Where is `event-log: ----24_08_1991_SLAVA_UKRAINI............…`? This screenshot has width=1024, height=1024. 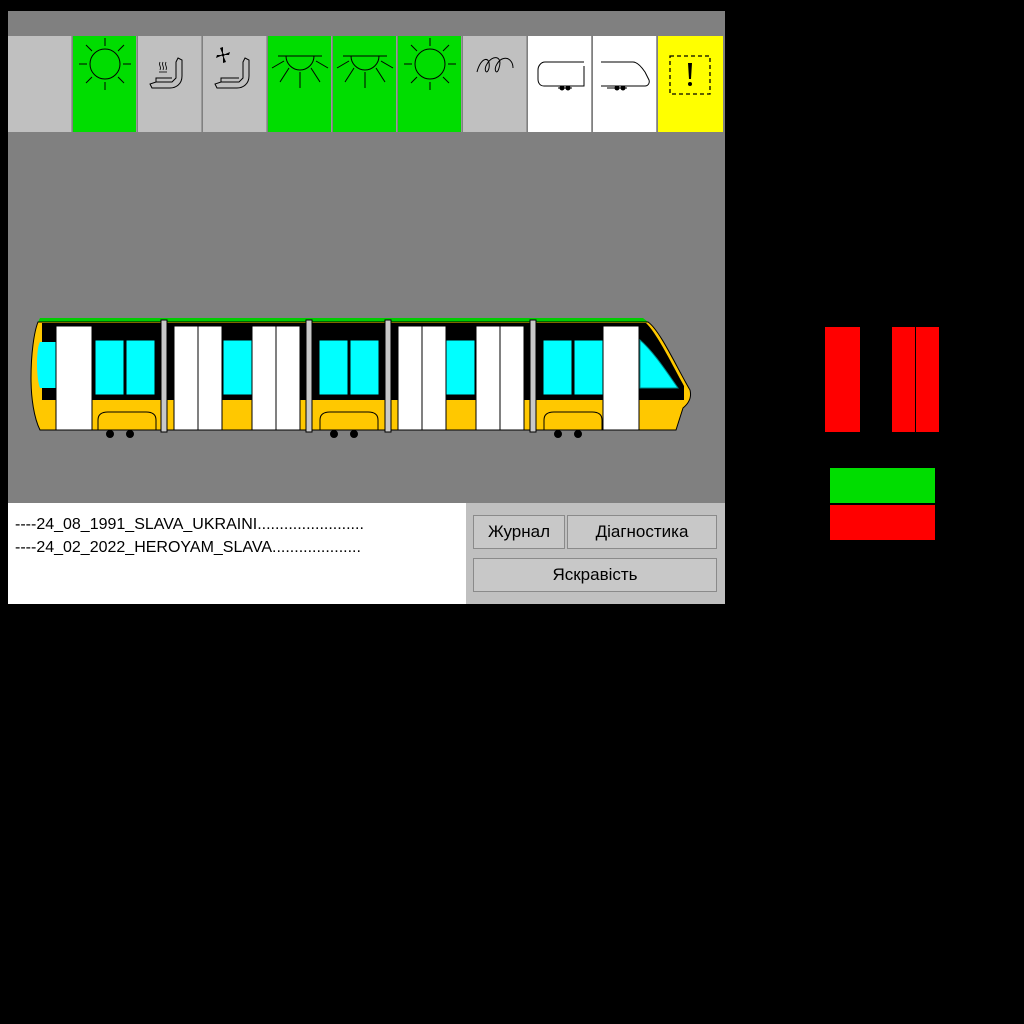 event-log: ----24_08_1991_SLAVA_UKRAINI............… is located at coordinates (237, 553).